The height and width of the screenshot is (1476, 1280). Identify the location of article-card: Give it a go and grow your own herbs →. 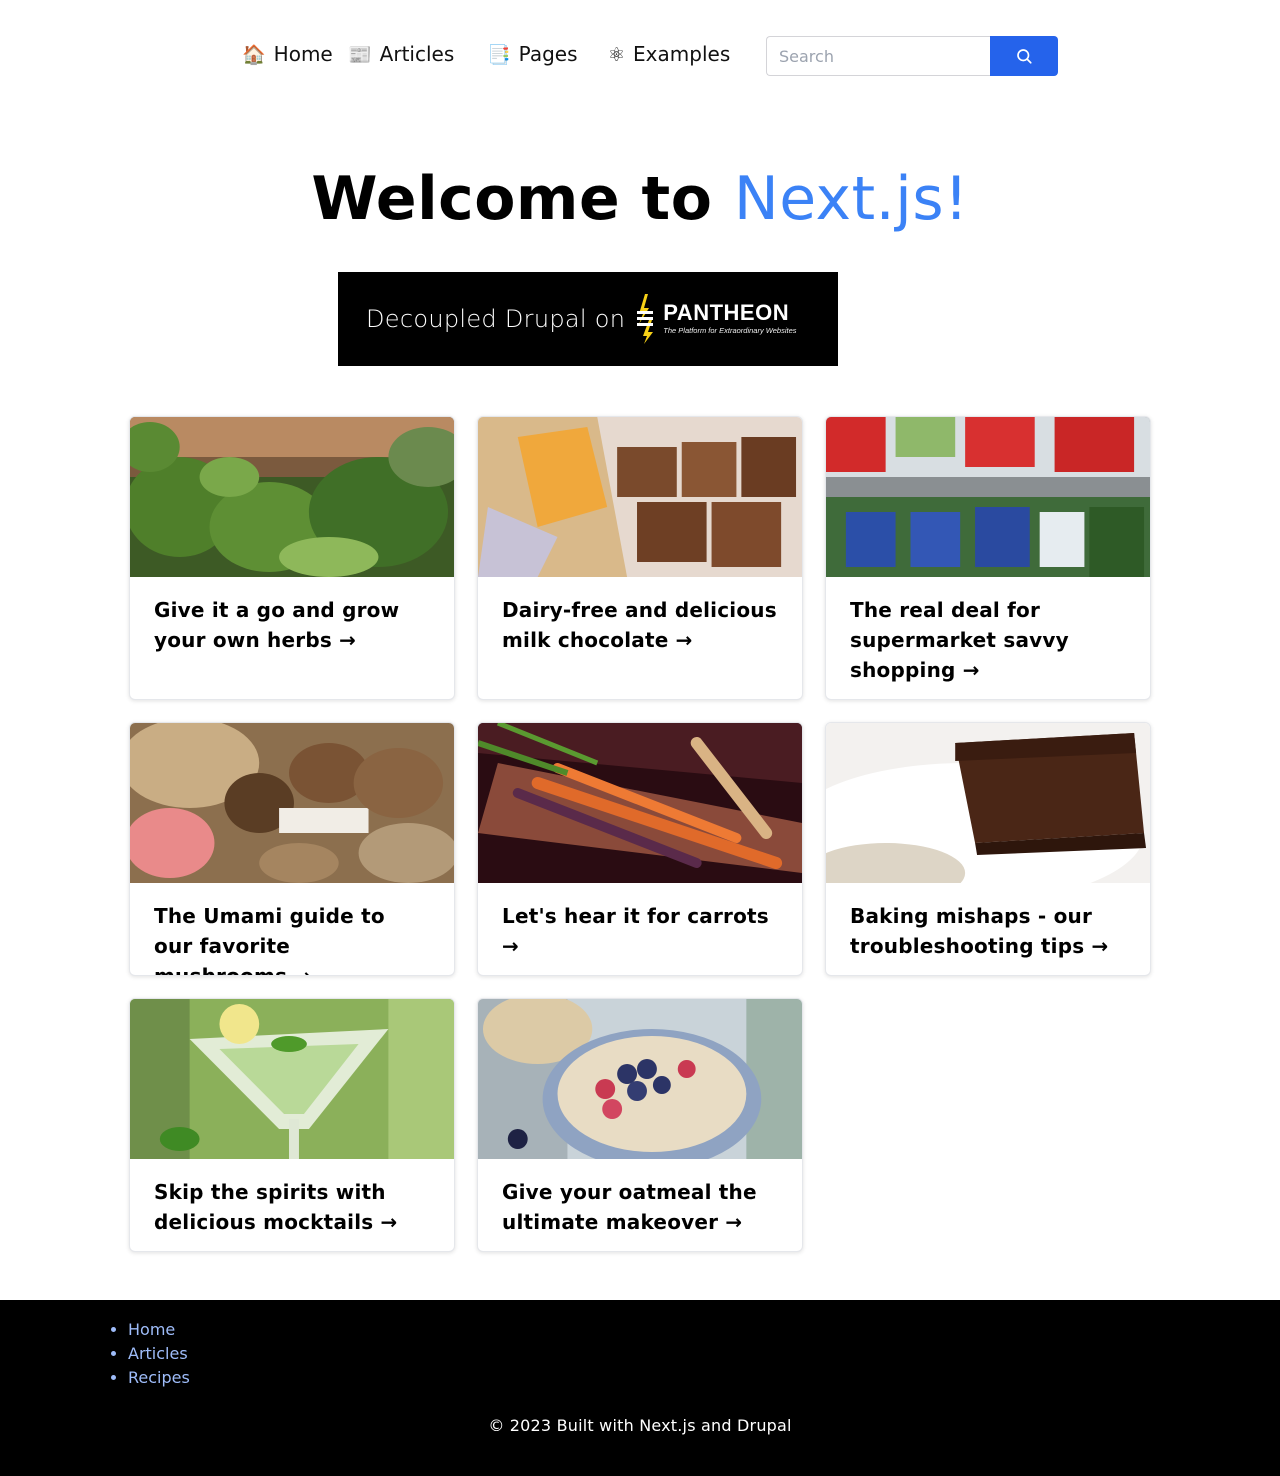
(292, 558).